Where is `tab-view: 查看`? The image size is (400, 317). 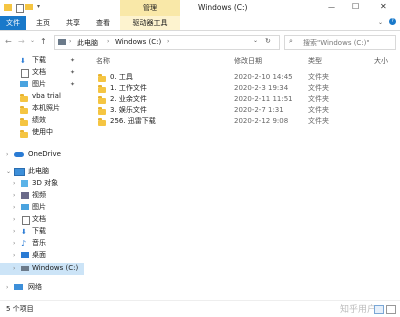 tab-view: 查看 is located at coordinates (103, 23).